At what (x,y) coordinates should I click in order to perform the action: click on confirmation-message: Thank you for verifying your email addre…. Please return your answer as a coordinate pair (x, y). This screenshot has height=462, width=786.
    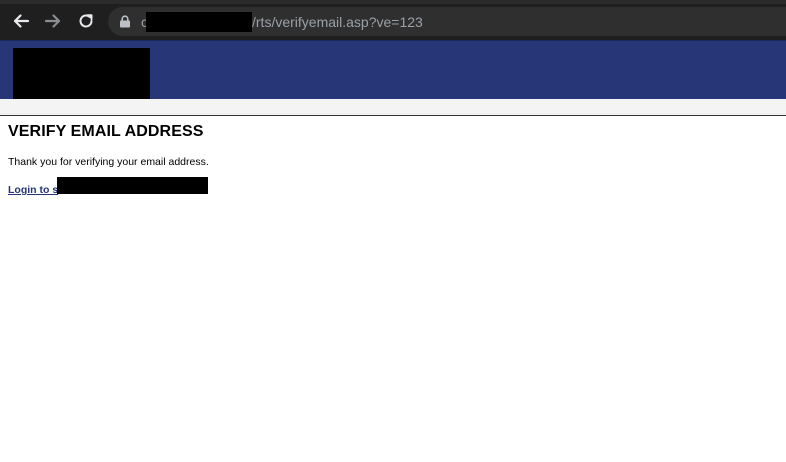
    Looking at the image, I should click on (108, 162).